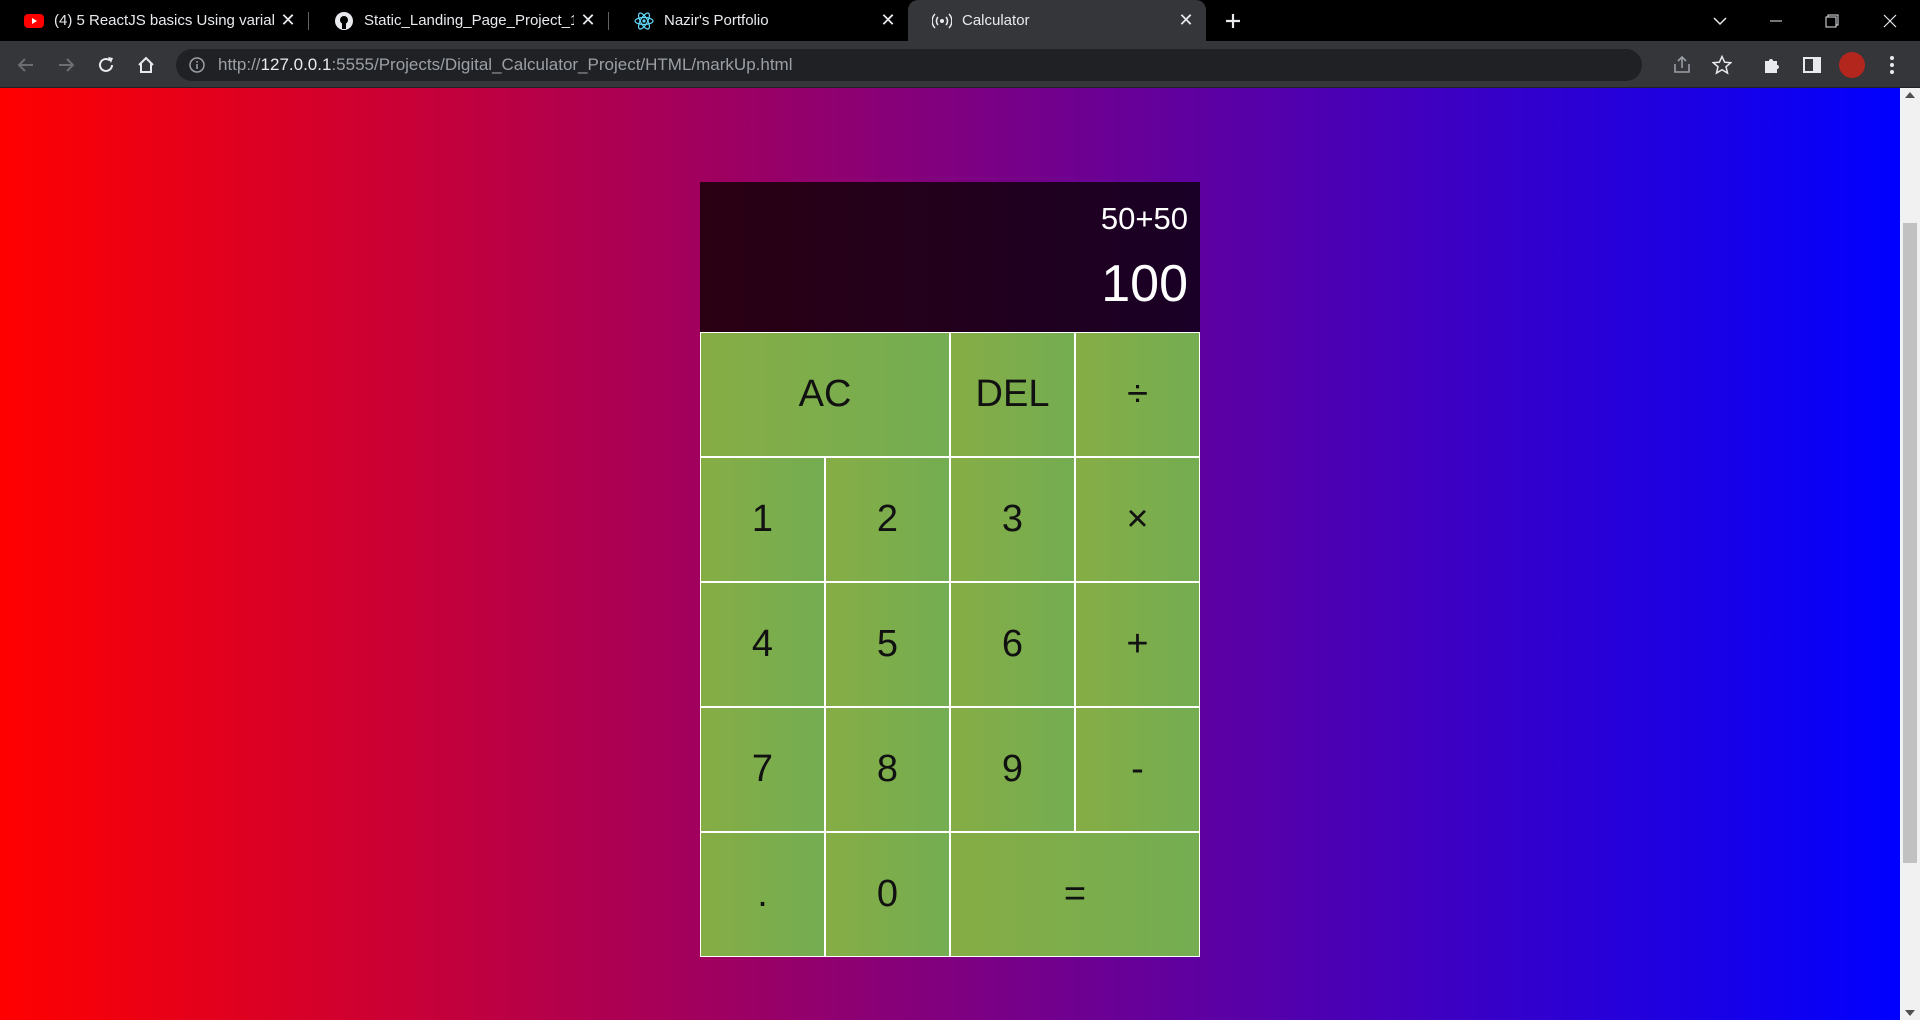 The height and width of the screenshot is (1020, 1920). I want to click on tab-search-button, so click(1720, 20).